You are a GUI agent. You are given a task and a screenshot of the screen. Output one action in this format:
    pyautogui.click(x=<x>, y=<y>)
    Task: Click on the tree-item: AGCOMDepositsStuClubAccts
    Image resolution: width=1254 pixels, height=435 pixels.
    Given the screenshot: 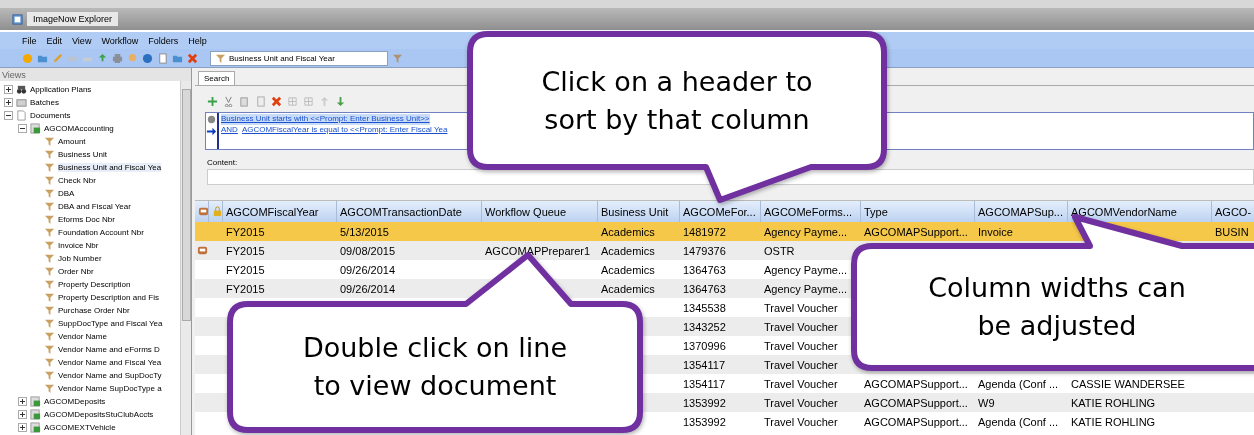 What is the action you would take?
    pyautogui.click(x=99, y=414)
    